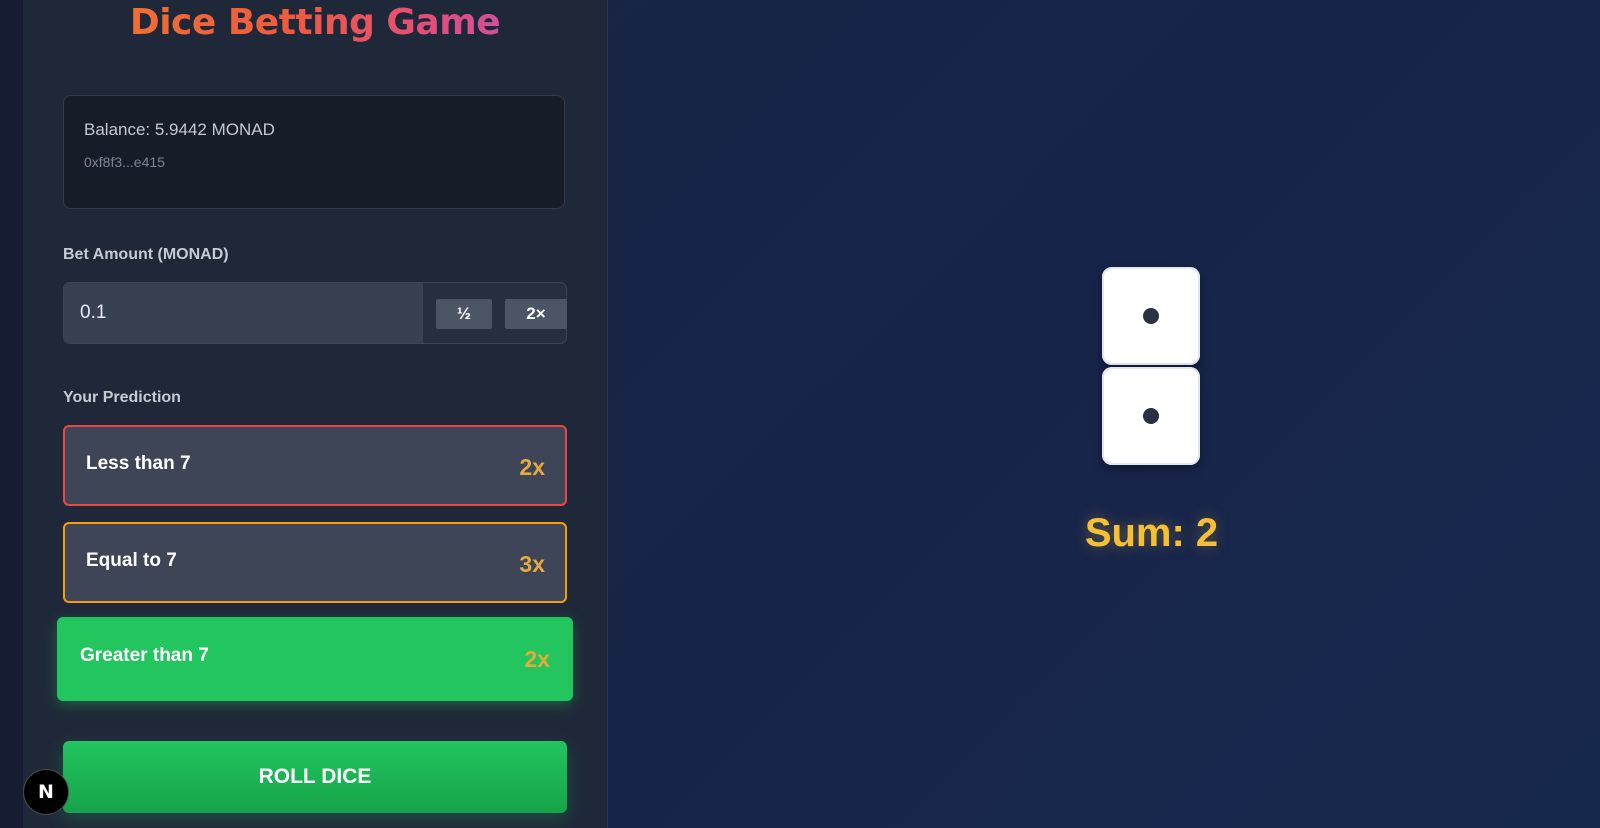 The width and height of the screenshot is (1600, 828). I want to click on die-bottom, so click(1151, 416).